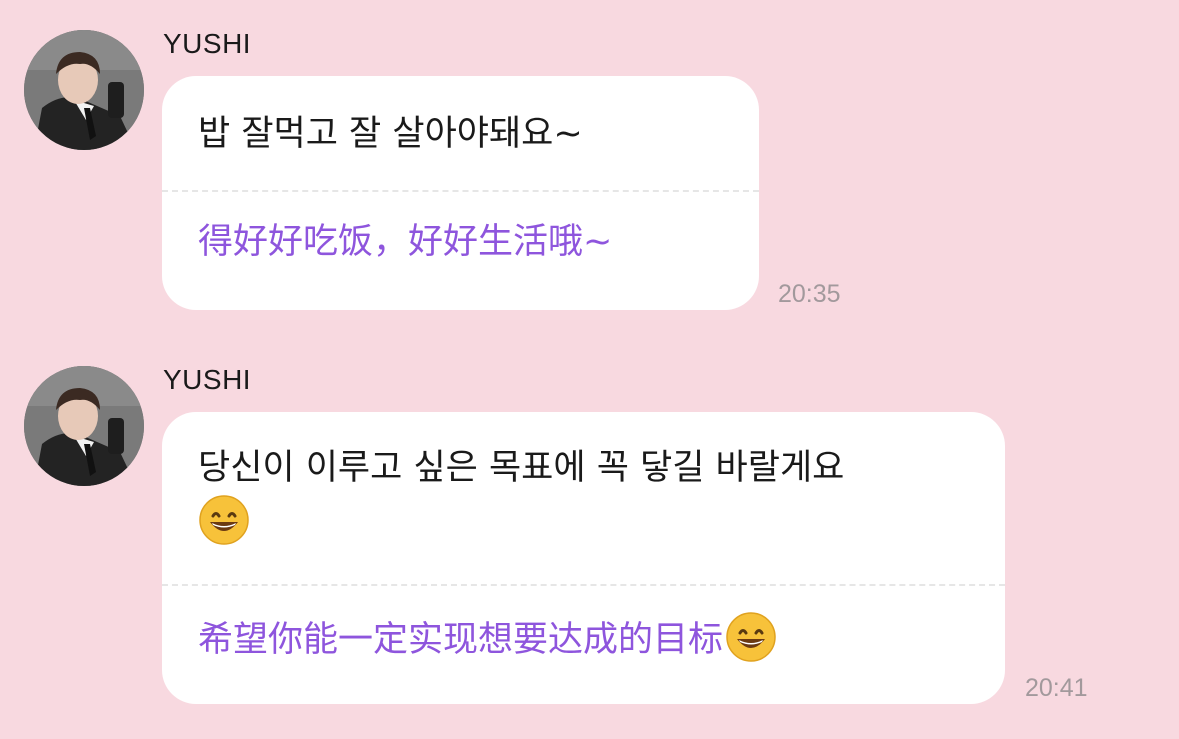  I want to click on original-text: 밥 잘먹고 잘 살아야돼요~, so click(390, 134).